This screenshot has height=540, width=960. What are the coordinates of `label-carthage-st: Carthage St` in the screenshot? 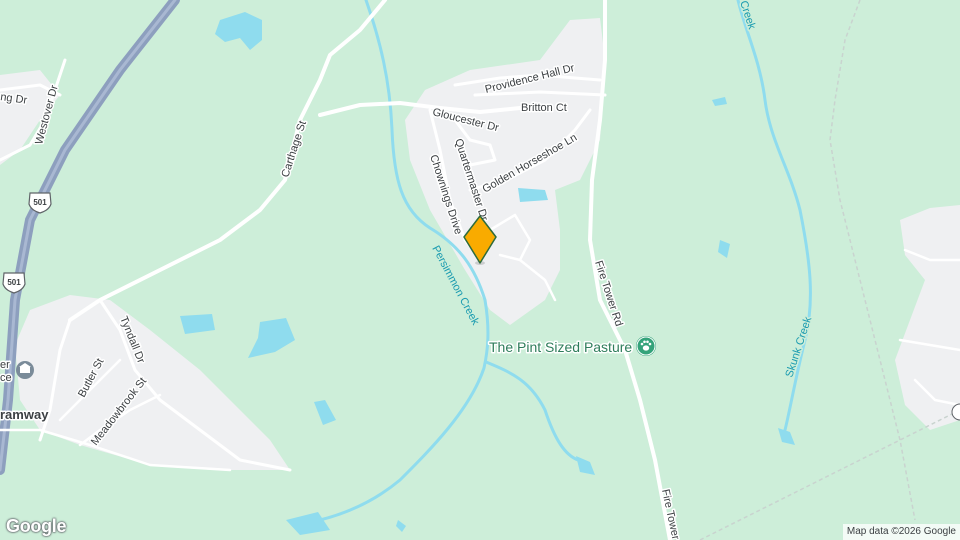 It's located at (294, 149).